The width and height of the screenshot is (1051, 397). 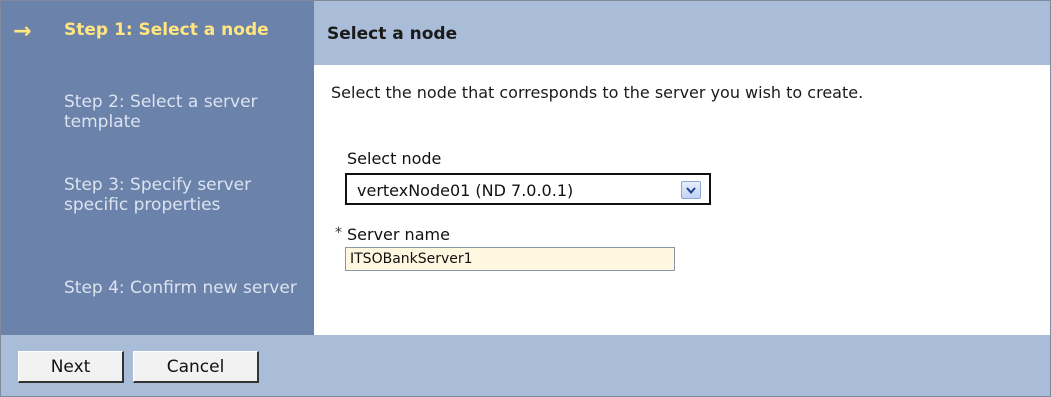 I want to click on step-4: Step 4: Confirm new server, so click(x=186, y=288).